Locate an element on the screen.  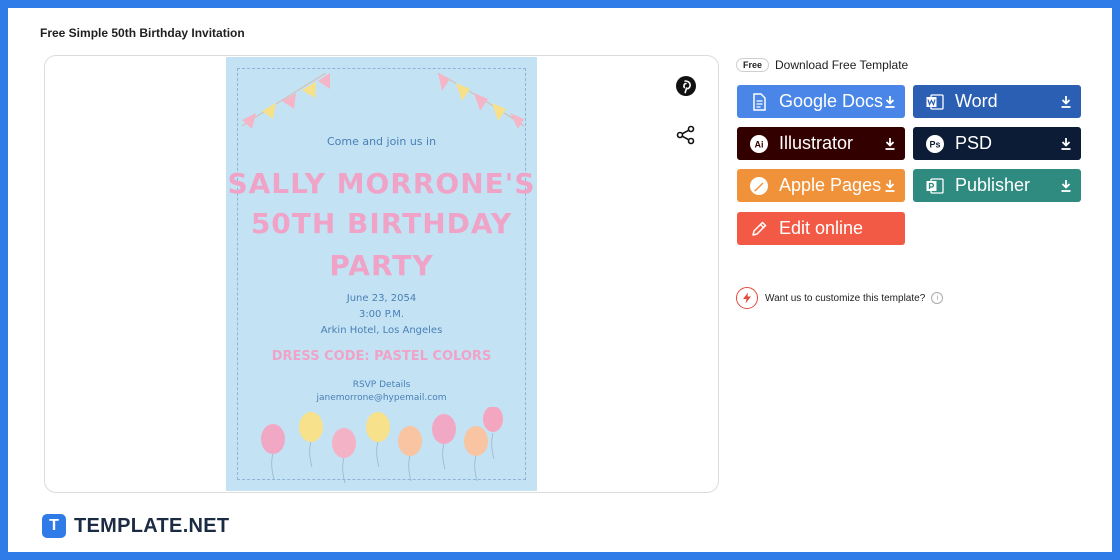
download-heading: Download Free Template is located at coordinates (842, 65).